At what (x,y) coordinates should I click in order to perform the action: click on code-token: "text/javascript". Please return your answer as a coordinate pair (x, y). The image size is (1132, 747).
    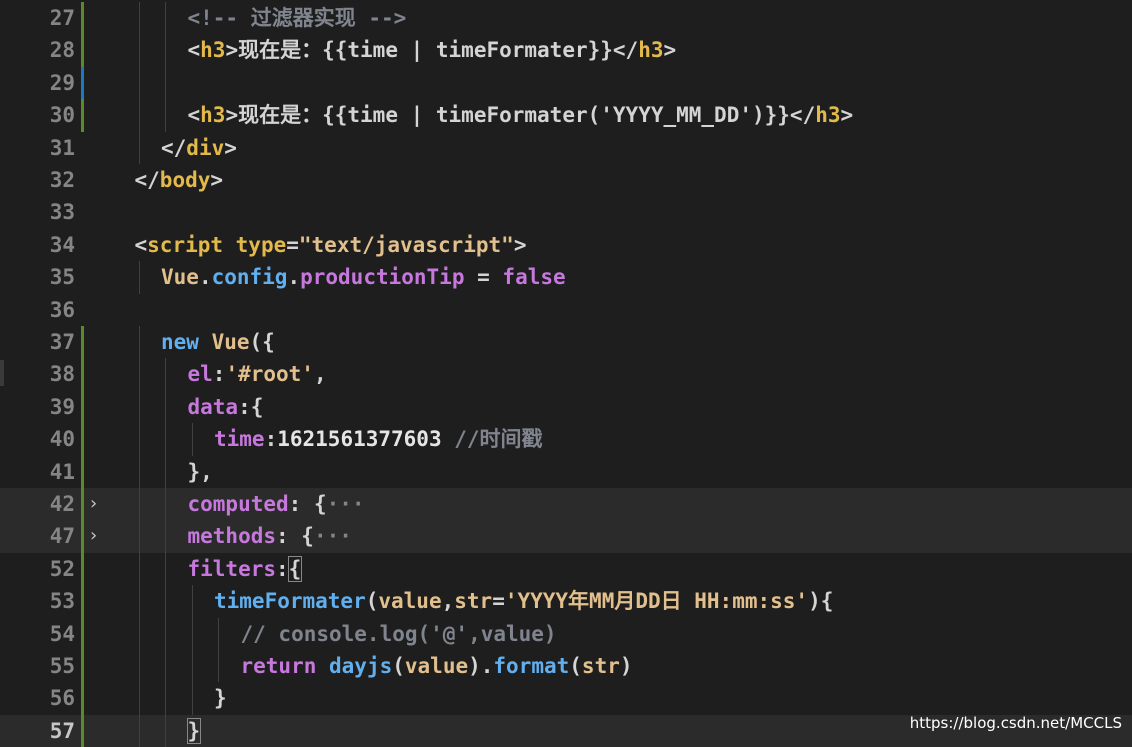
    Looking at the image, I should click on (406, 244).